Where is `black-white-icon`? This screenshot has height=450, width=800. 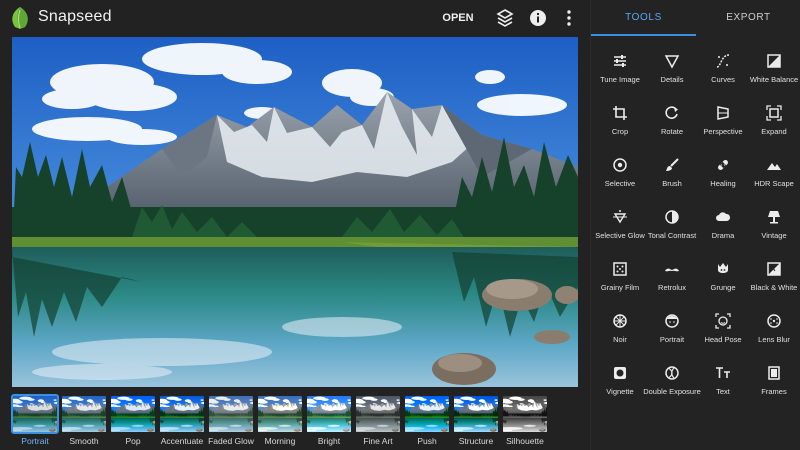
black-white-icon is located at coordinates (774, 269).